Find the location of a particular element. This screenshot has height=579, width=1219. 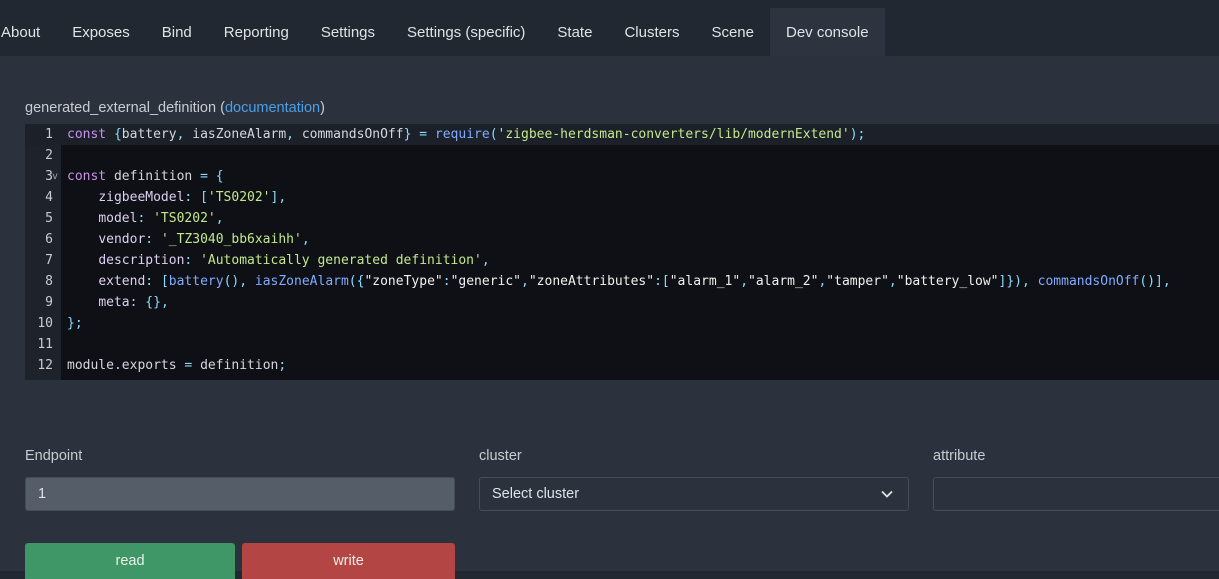

tab-bind: Bind is located at coordinates (177, 32).